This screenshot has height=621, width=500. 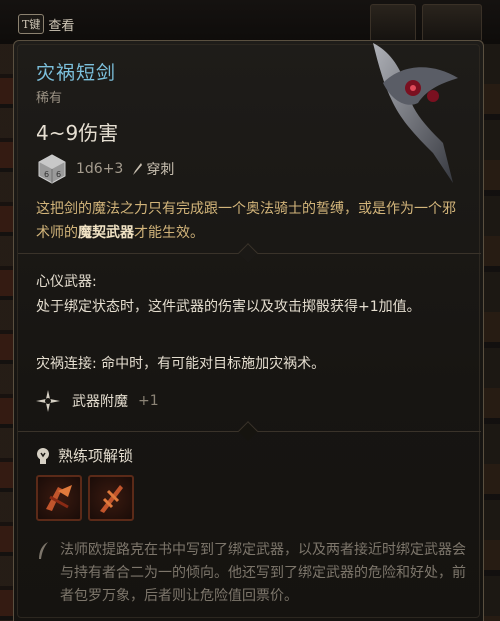 What do you see at coordinates (148, 401) in the screenshot?
I see `enchant-value: +1` at bounding box center [148, 401].